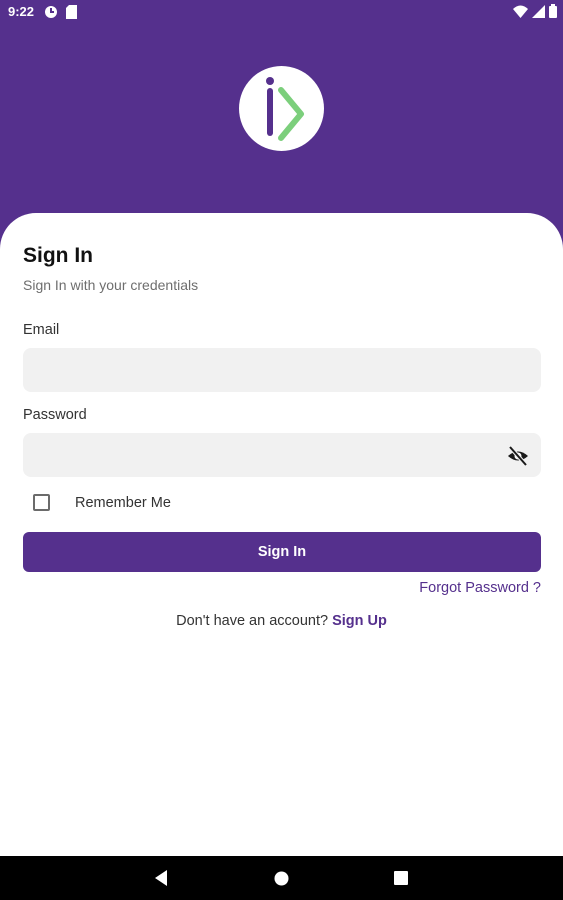 Image resolution: width=563 pixels, height=900 pixels. What do you see at coordinates (111, 285) in the screenshot?
I see `page-subtitle: Sign In with your credentials` at bounding box center [111, 285].